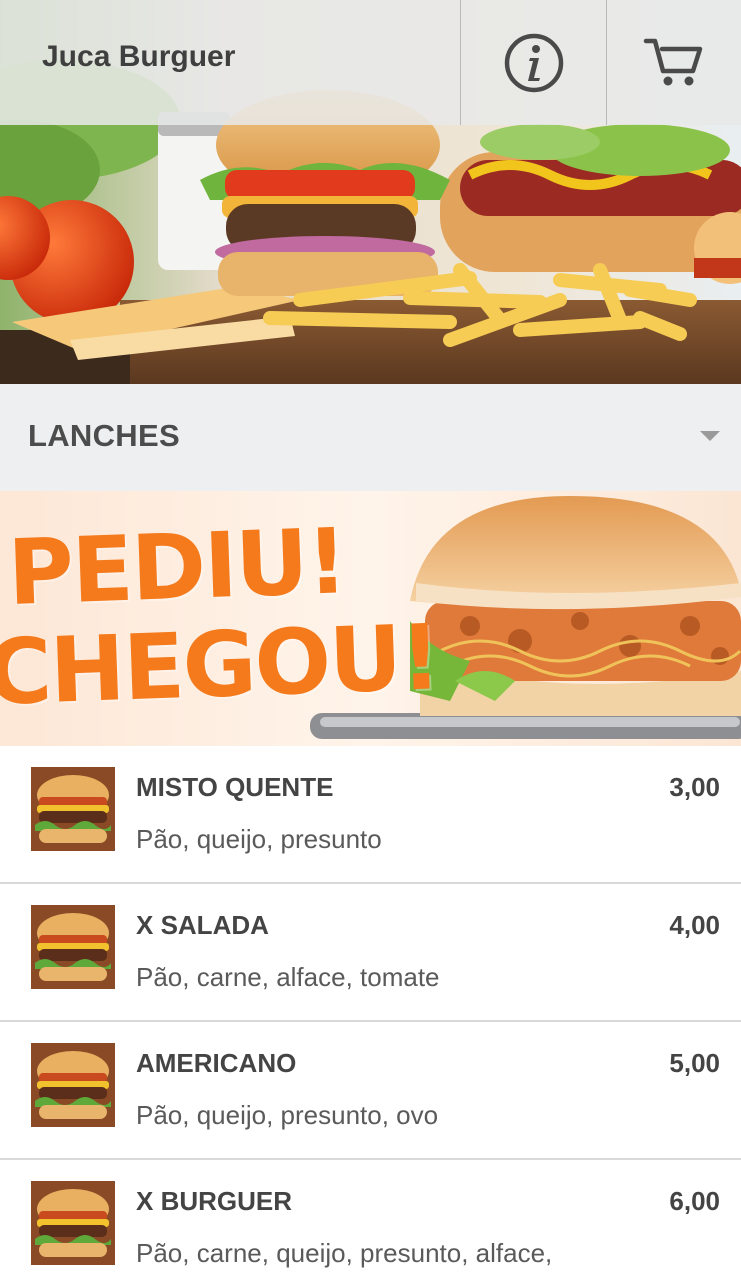 The image size is (741, 1280). What do you see at coordinates (235, 787) in the screenshot?
I see `item-name: MISTO QUENTE` at bounding box center [235, 787].